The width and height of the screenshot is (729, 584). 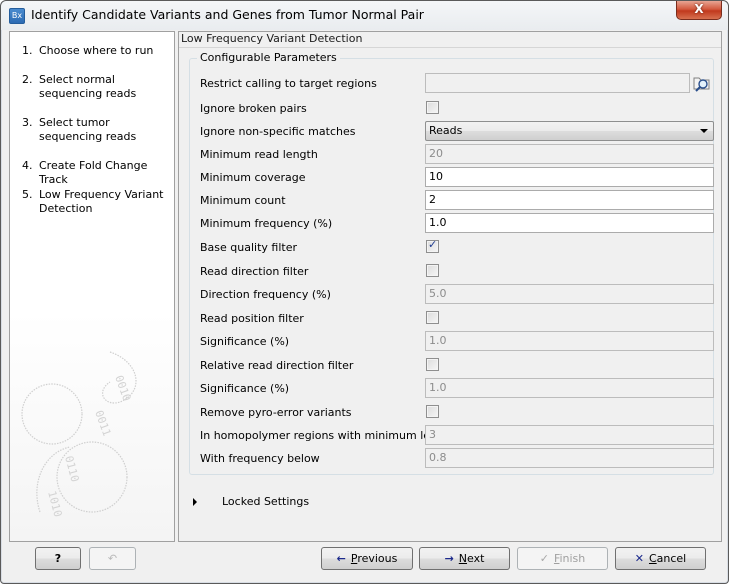 I want to click on step-label: Create Fold Change Track, so click(x=93, y=172).